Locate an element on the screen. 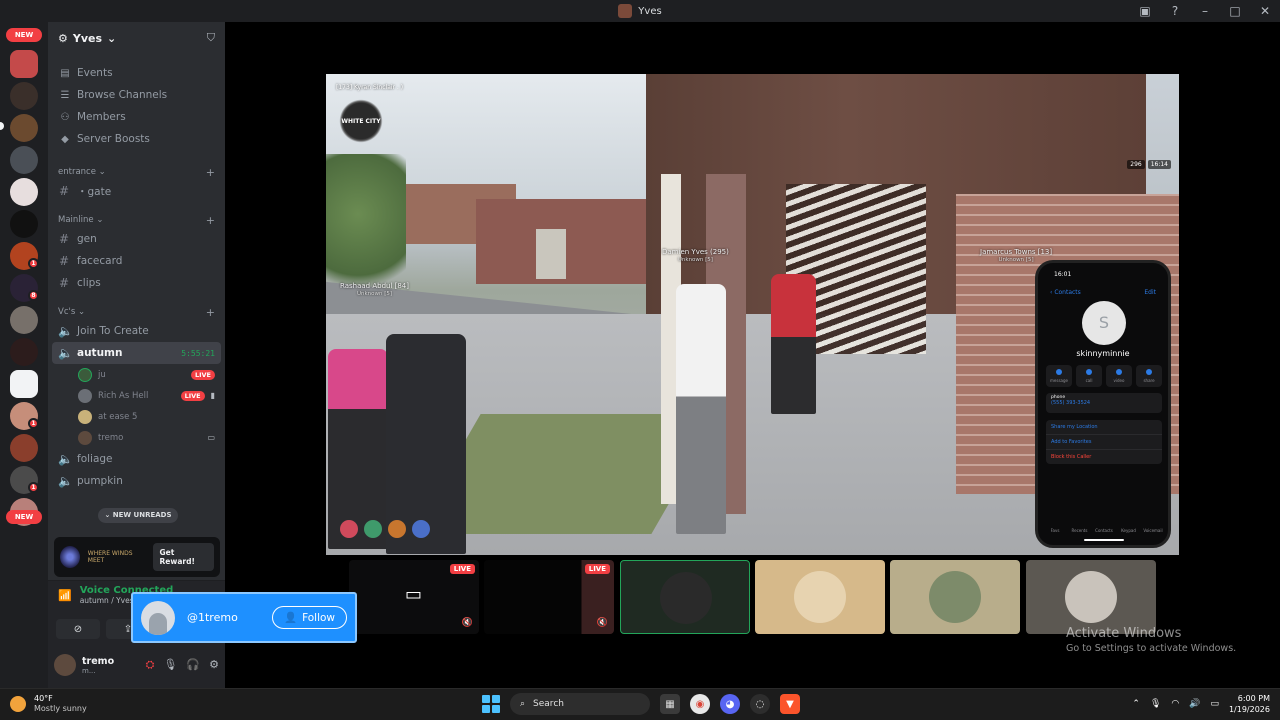 Image resolution: width=1280 pixels, height=720 pixels. server-name: ⚙ Yves ⌄ is located at coordinates (87, 38).